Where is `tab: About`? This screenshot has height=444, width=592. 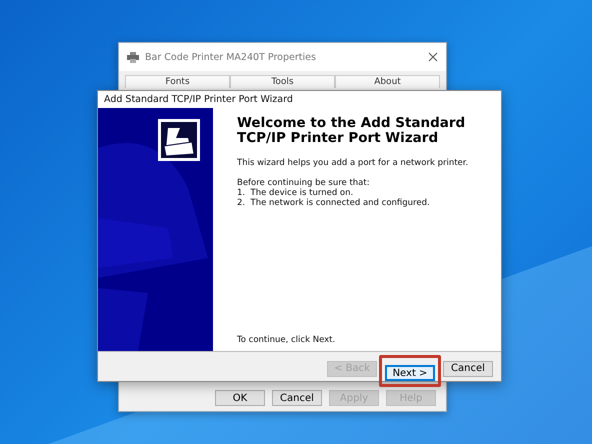
tab: About is located at coordinates (387, 81).